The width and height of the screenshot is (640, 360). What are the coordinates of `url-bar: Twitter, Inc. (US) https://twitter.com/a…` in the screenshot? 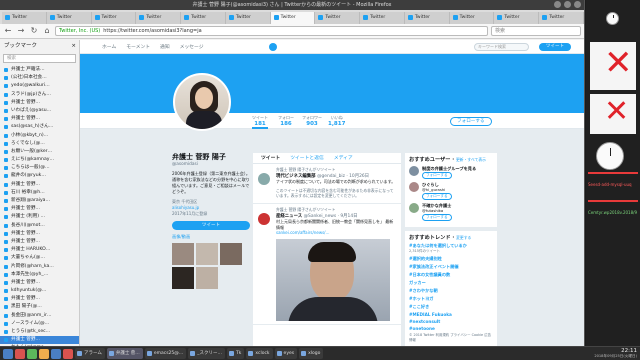 It's located at (271, 31).